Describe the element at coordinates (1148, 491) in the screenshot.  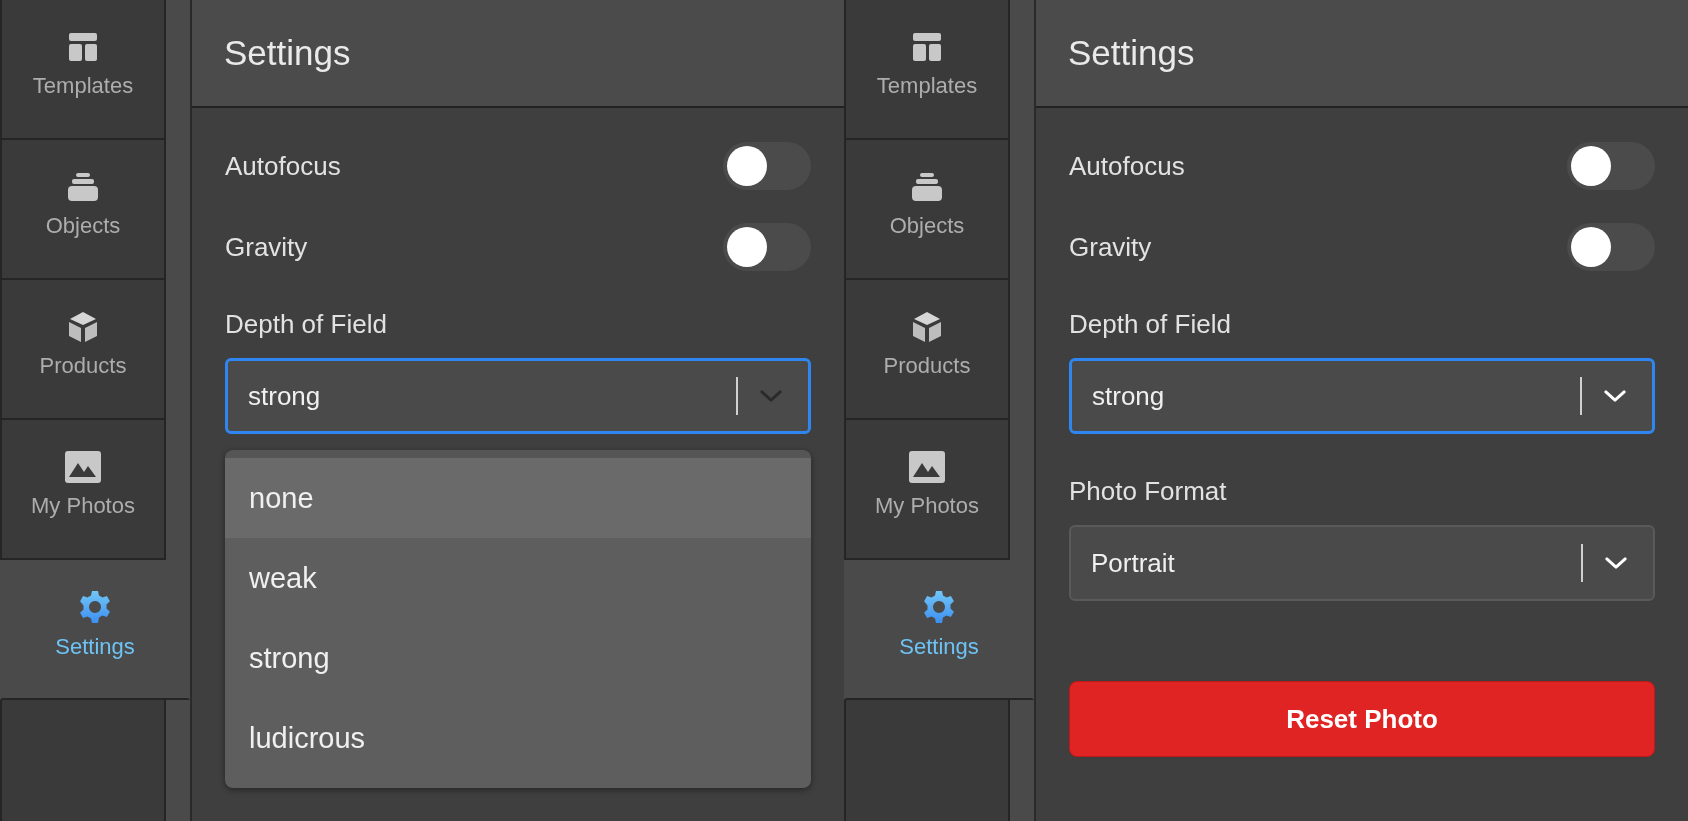
I see `setting-label: Photo Format` at that location.